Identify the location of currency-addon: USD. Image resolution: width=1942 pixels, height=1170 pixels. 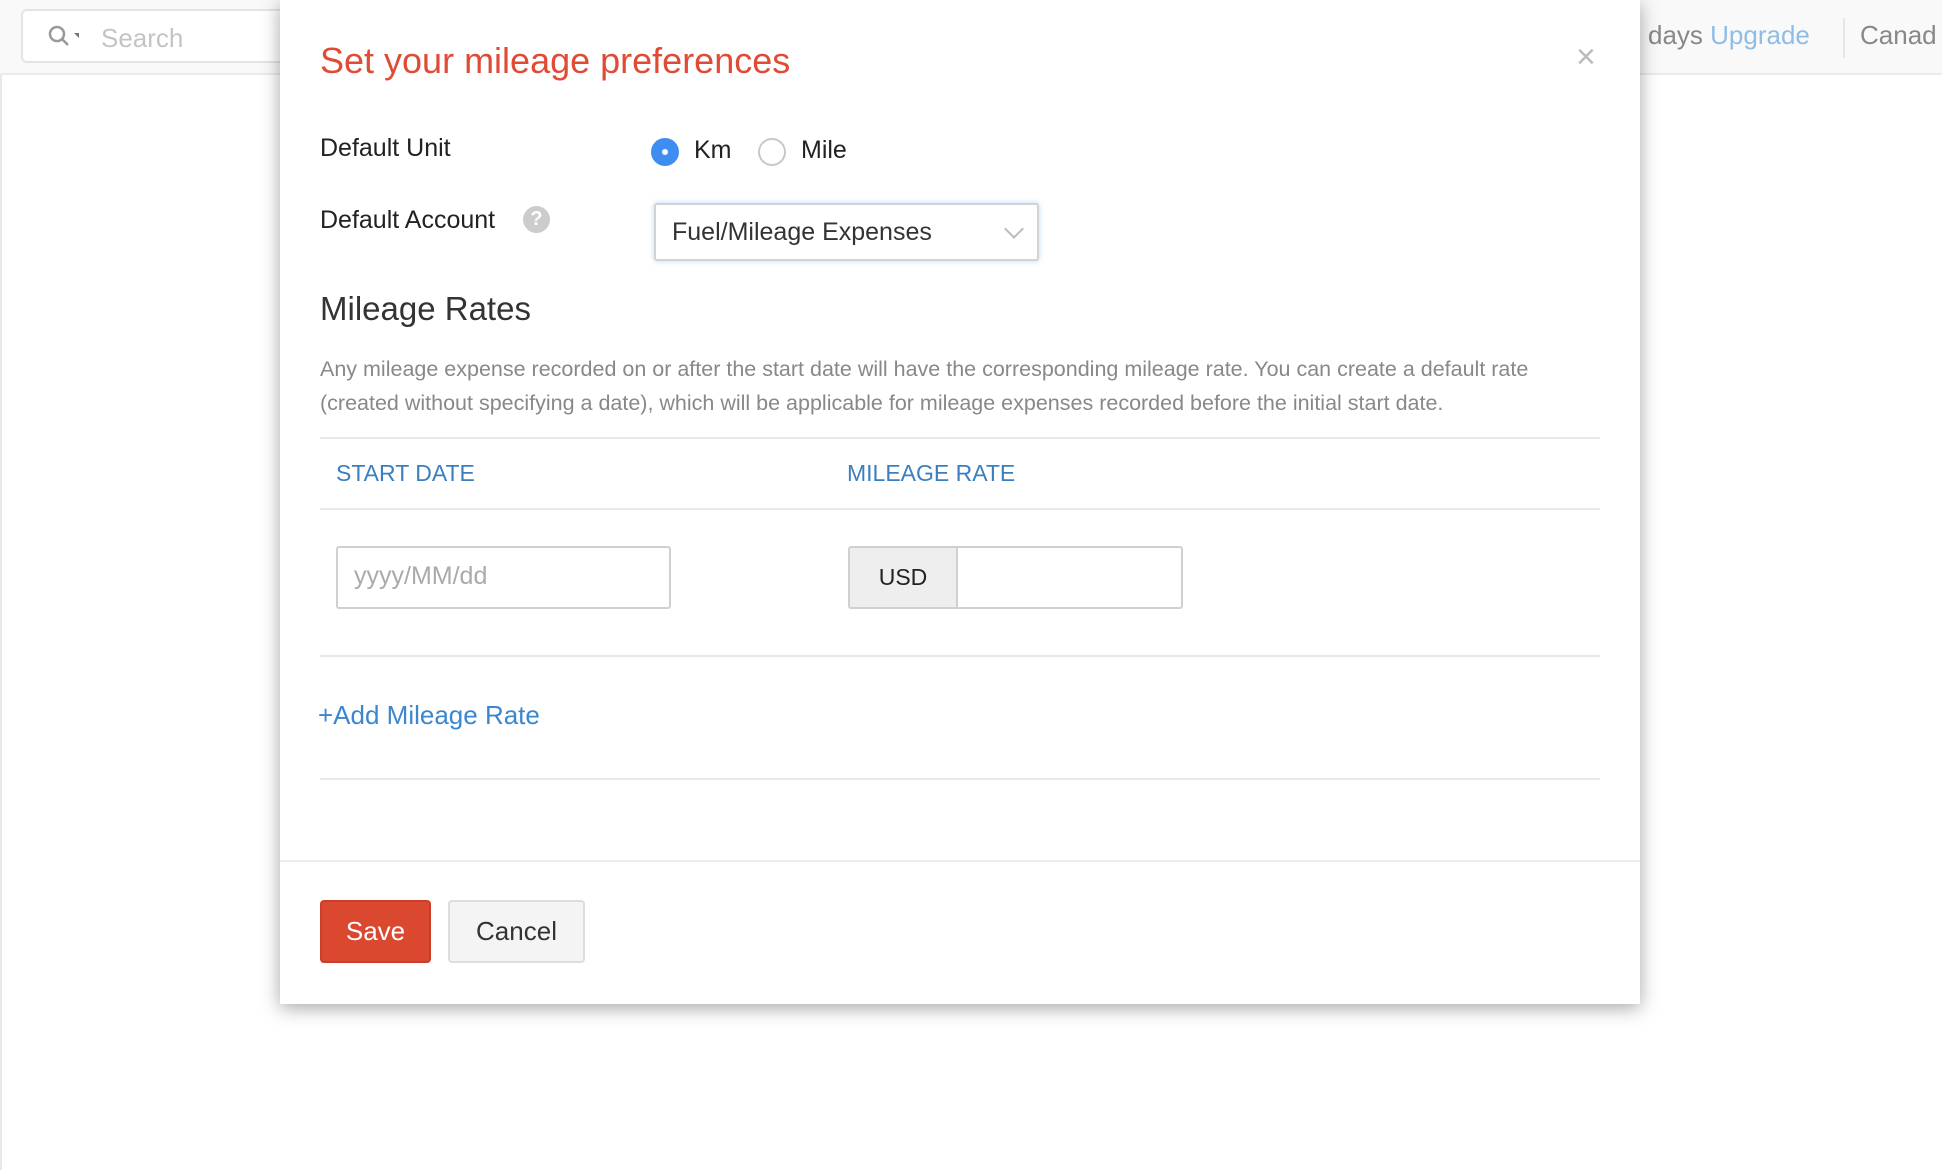
(904, 577).